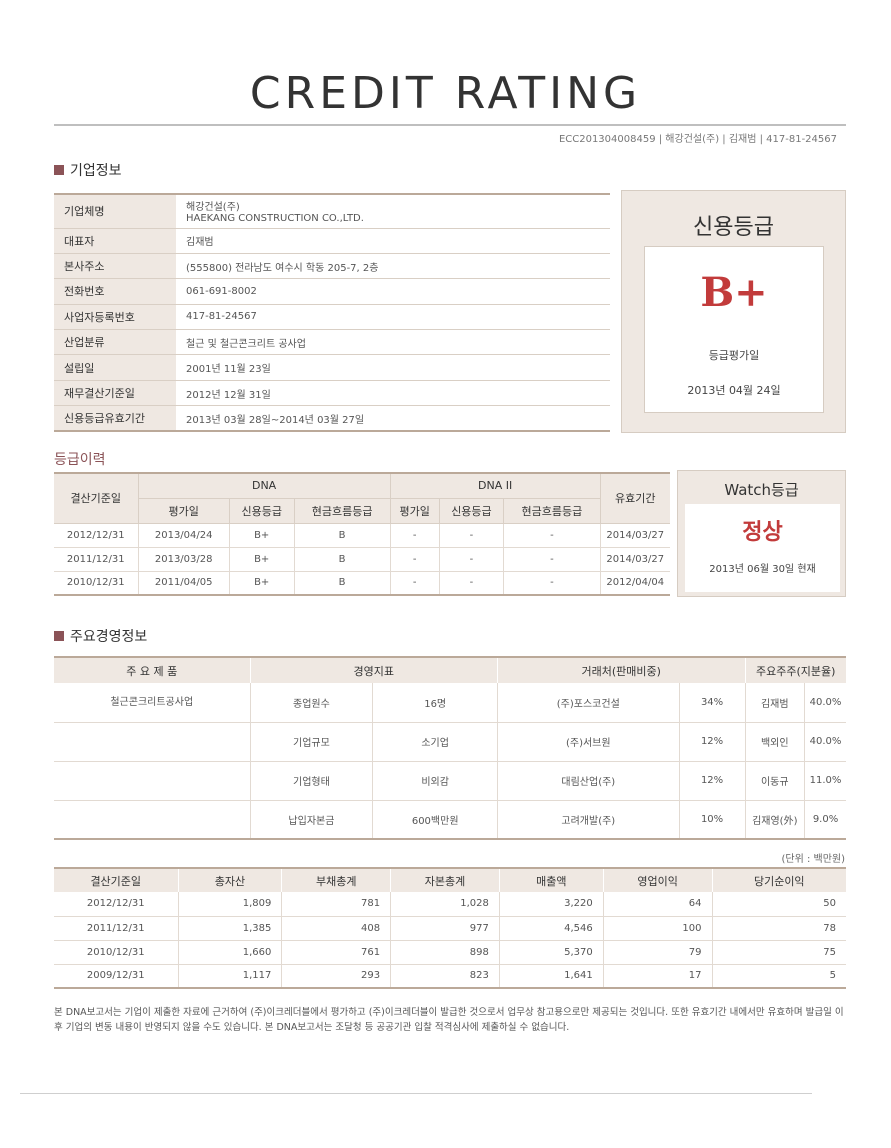 Image resolution: width=891 pixels, height=1148 pixels. What do you see at coordinates (116, 880) in the screenshot?
I see `col-header: 결산기준일` at bounding box center [116, 880].